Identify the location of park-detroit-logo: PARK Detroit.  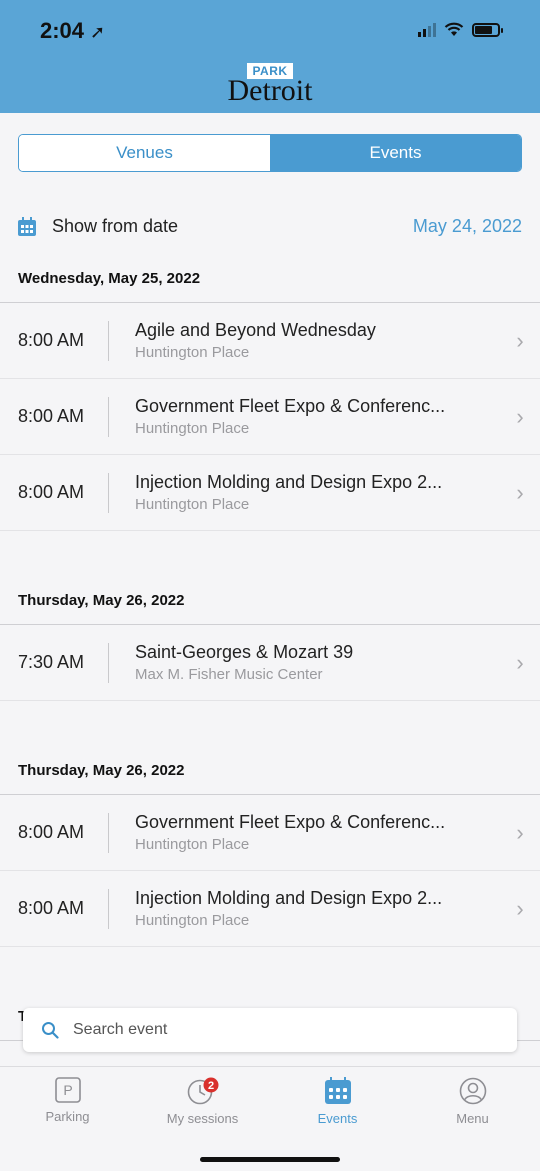
(270, 84).